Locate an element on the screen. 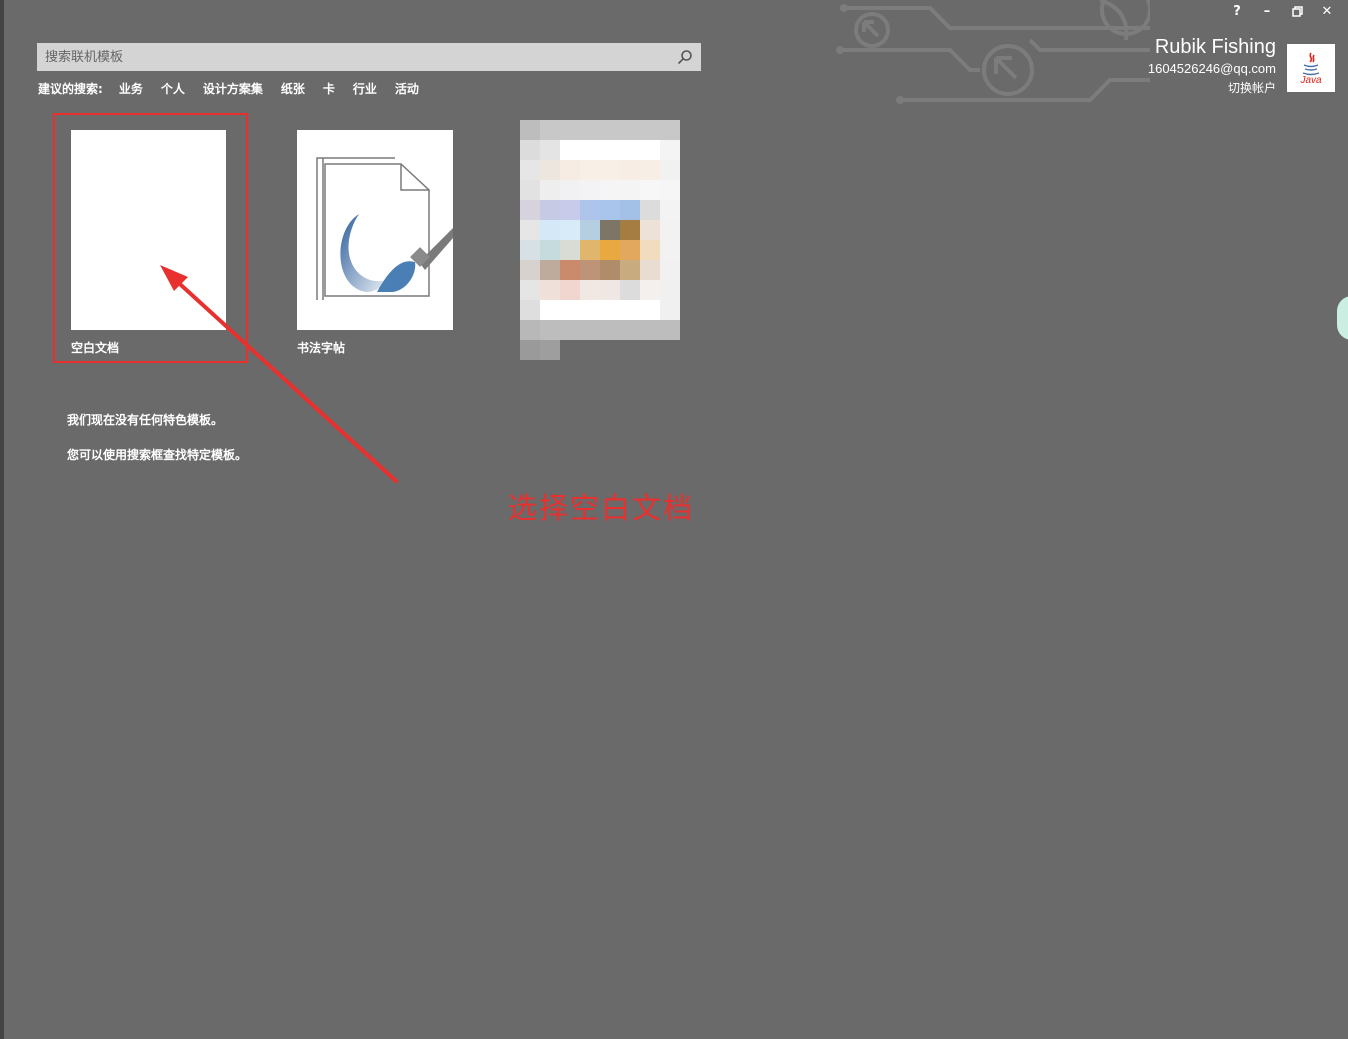 The height and width of the screenshot is (1039, 1348). window-left-edge is located at coordinates (2, 519).